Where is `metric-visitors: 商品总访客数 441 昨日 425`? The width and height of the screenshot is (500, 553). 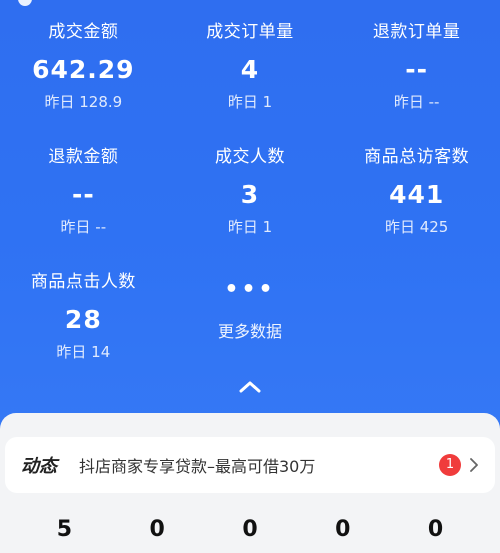 metric-visitors: 商品总访客数 441 昨日 425 is located at coordinates (416, 192).